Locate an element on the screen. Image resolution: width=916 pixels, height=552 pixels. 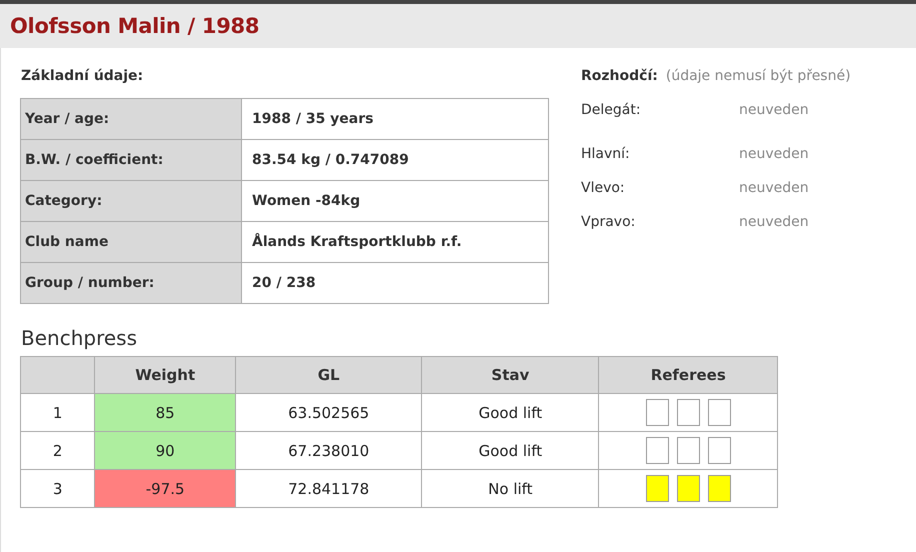
value-cell: 83.54 kg / 0.747089 is located at coordinates (395, 160).